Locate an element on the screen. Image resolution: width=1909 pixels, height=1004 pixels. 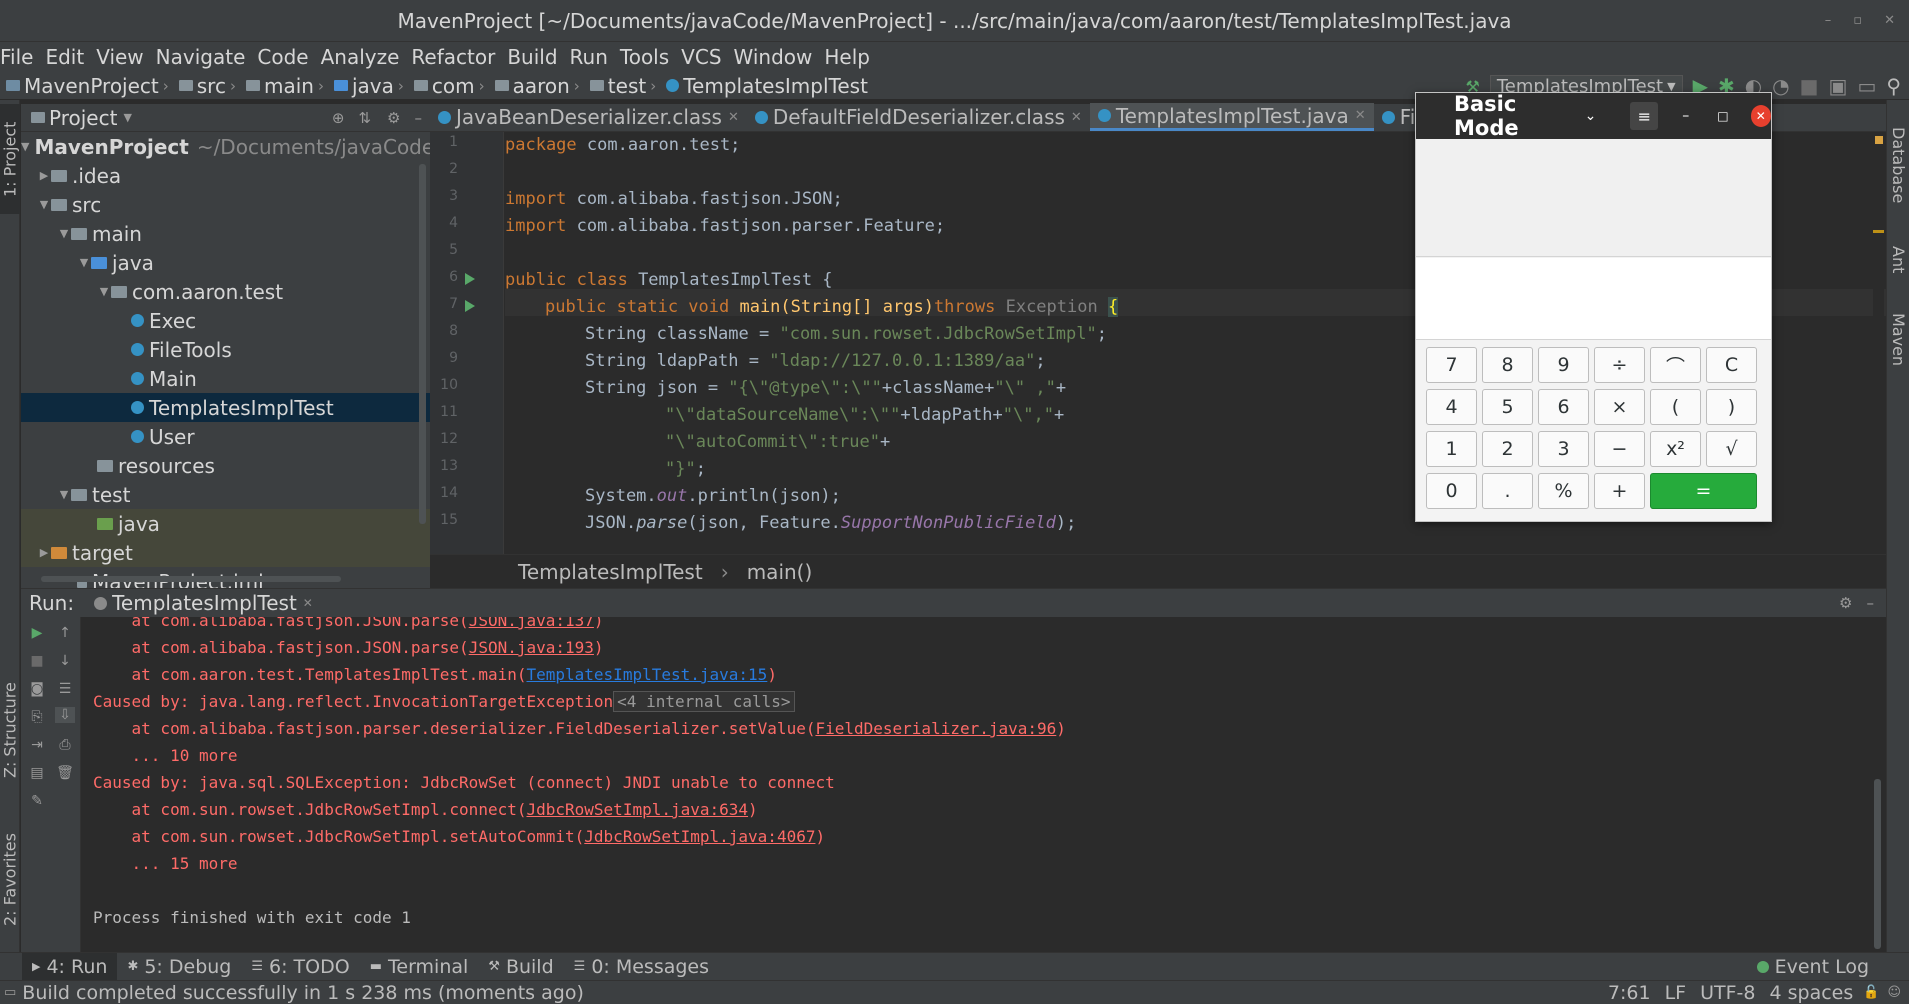
horizontal-scrollbar is located at coordinates (191, 579).